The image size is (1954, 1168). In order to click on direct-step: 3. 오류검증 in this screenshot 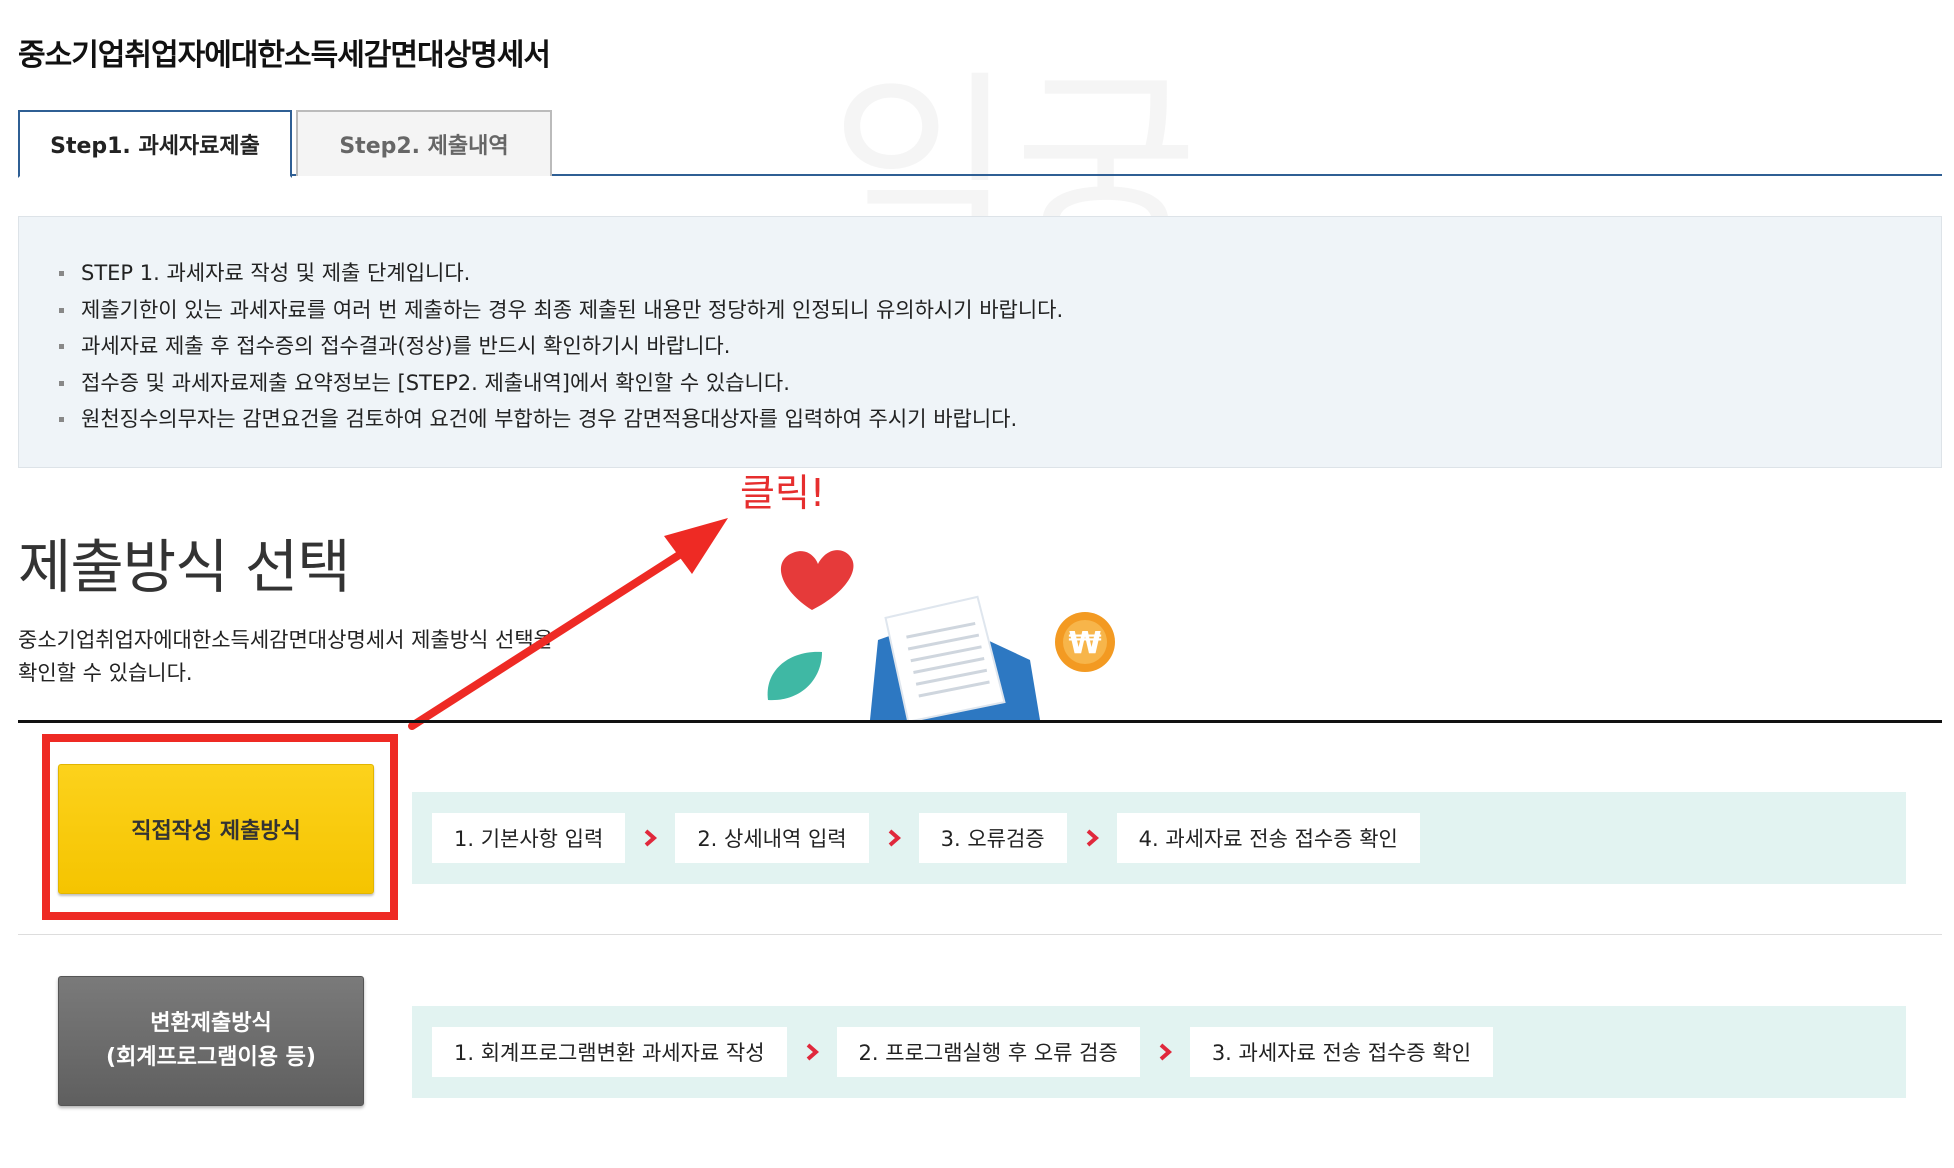, I will do `click(992, 838)`.